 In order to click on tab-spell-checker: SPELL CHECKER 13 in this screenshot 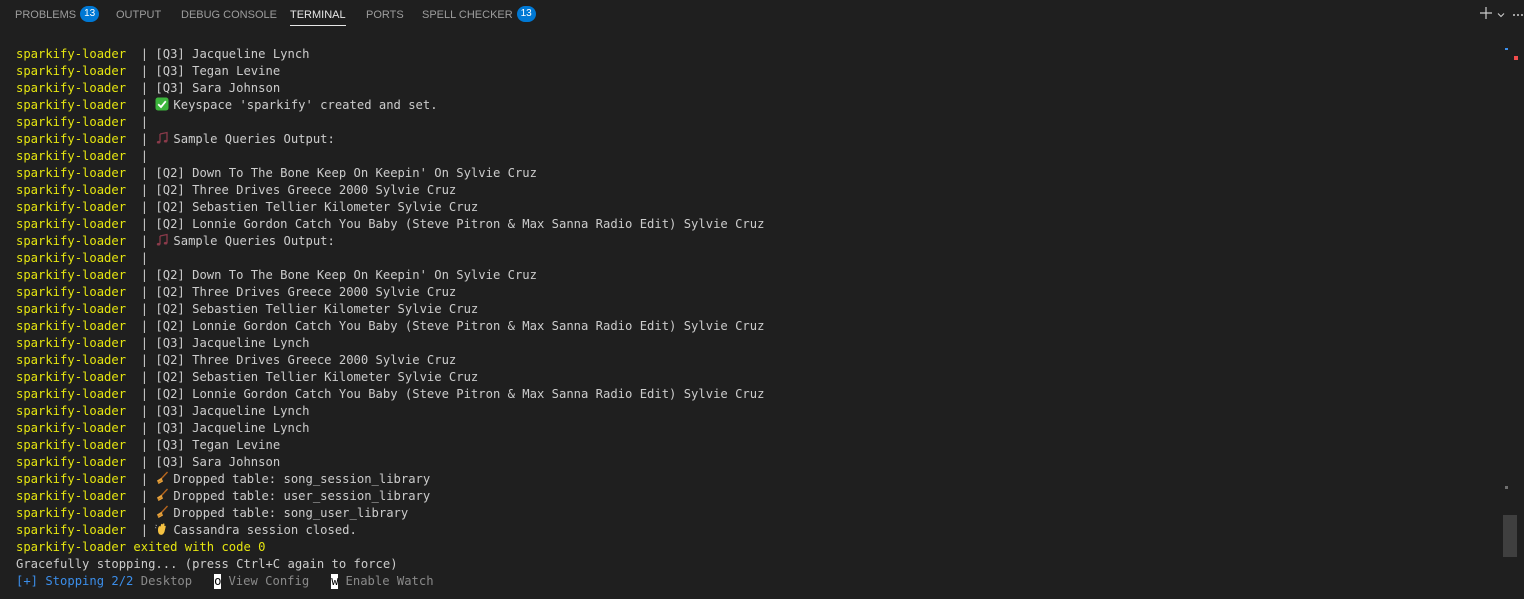, I will do `click(479, 15)`.